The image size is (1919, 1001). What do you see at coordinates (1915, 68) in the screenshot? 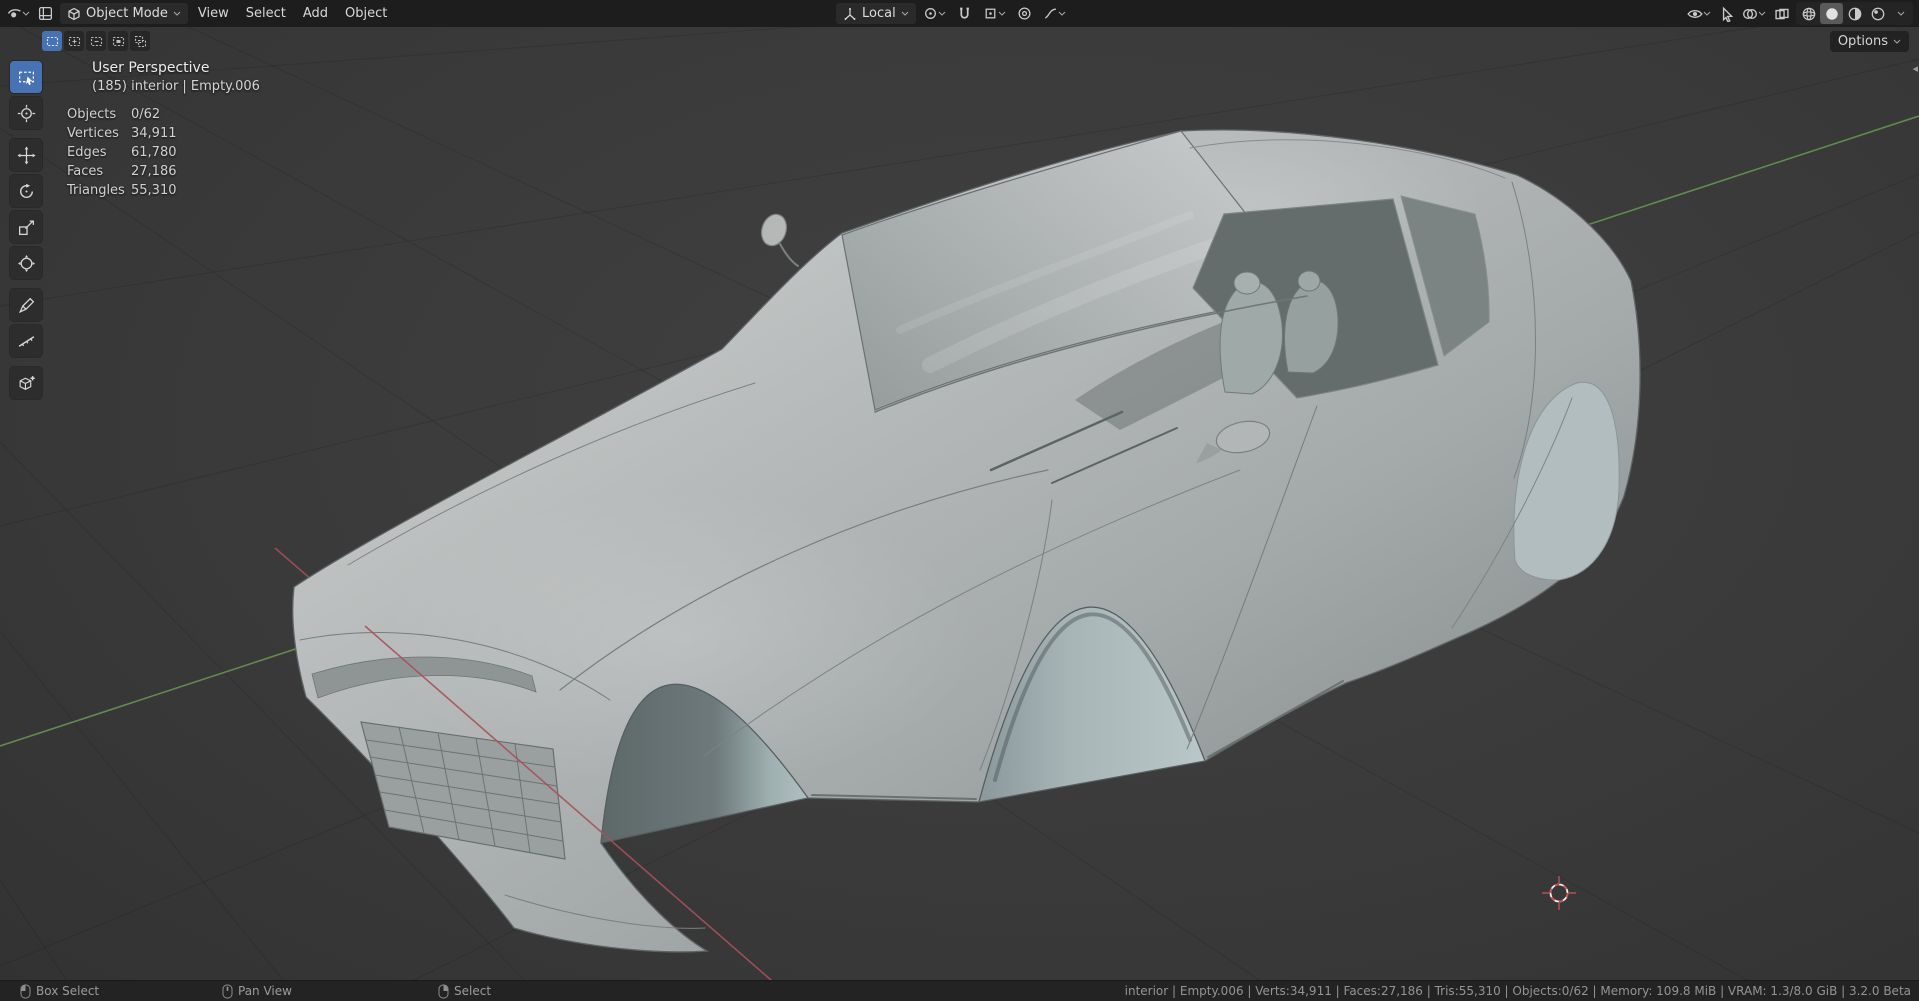
I see `sidebar-collapse-arrow: ◂` at bounding box center [1915, 68].